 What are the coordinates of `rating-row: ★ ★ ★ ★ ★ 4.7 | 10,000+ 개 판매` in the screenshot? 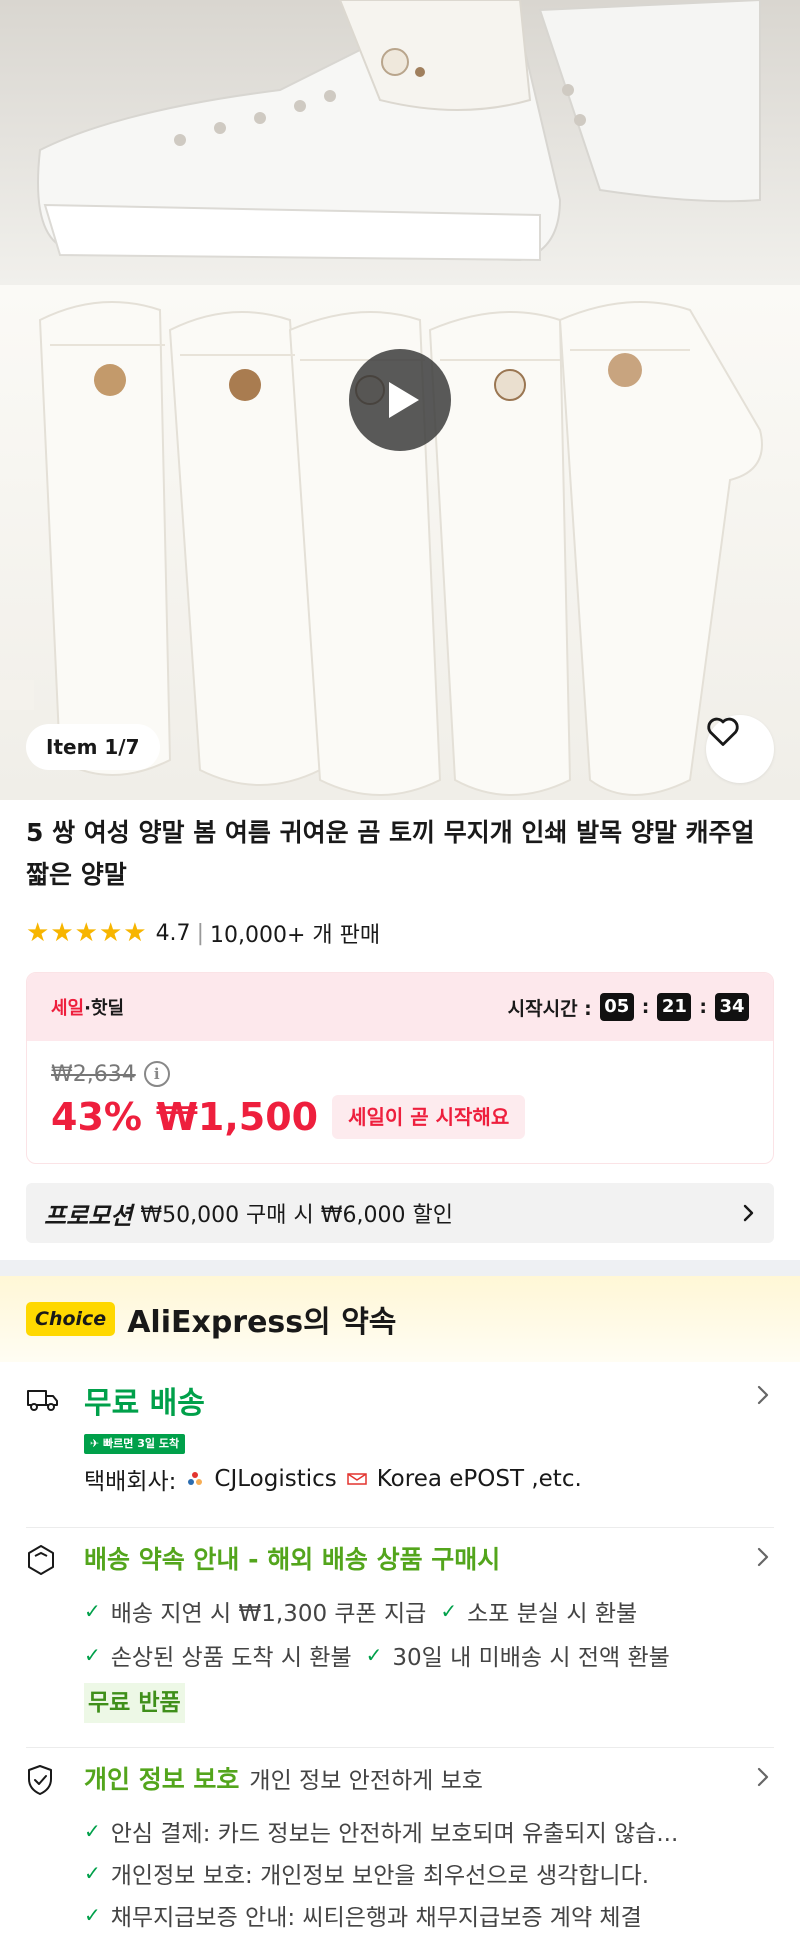 It's located at (203, 933).